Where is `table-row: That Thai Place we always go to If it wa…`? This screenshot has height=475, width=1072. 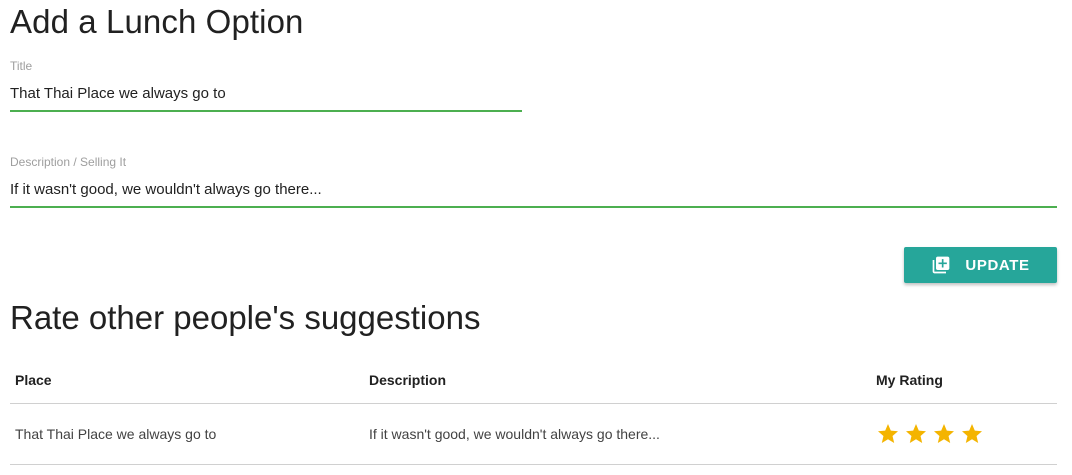 table-row: That Thai Place we always go to If it wa… is located at coordinates (533, 434).